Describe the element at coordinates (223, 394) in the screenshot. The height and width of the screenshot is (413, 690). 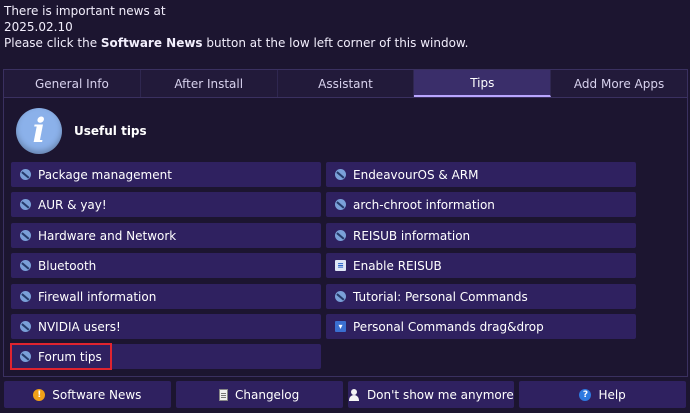
I see `document-icon` at that location.